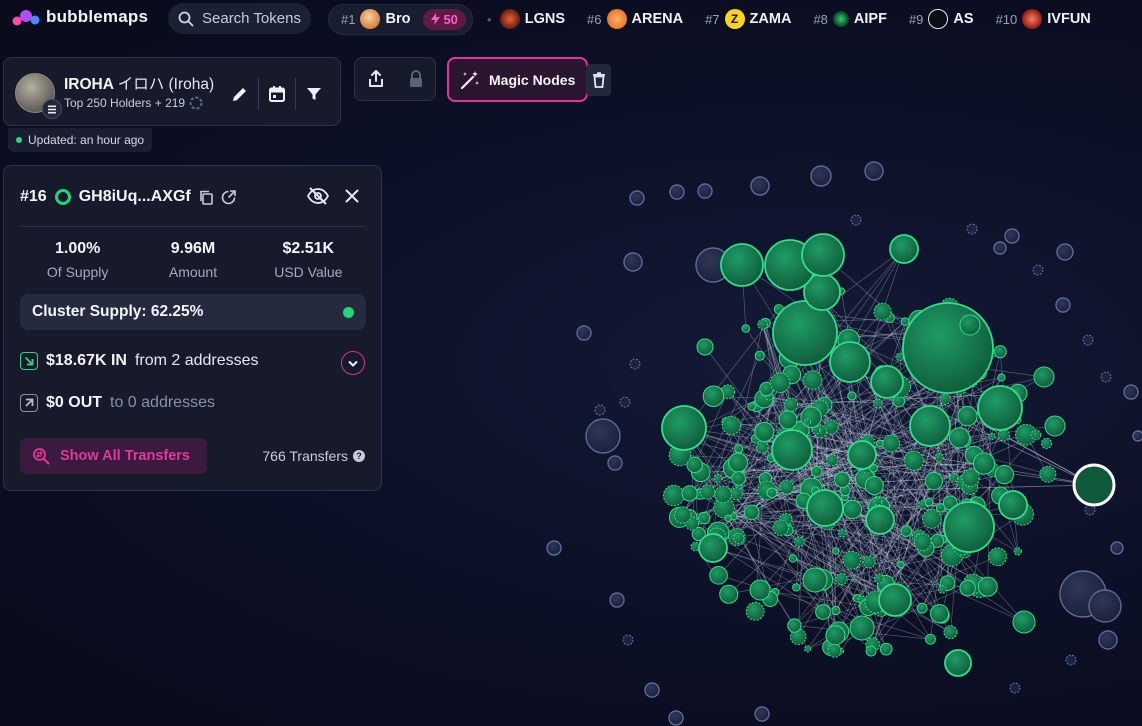  I want to click on delete-button, so click(598, 80).